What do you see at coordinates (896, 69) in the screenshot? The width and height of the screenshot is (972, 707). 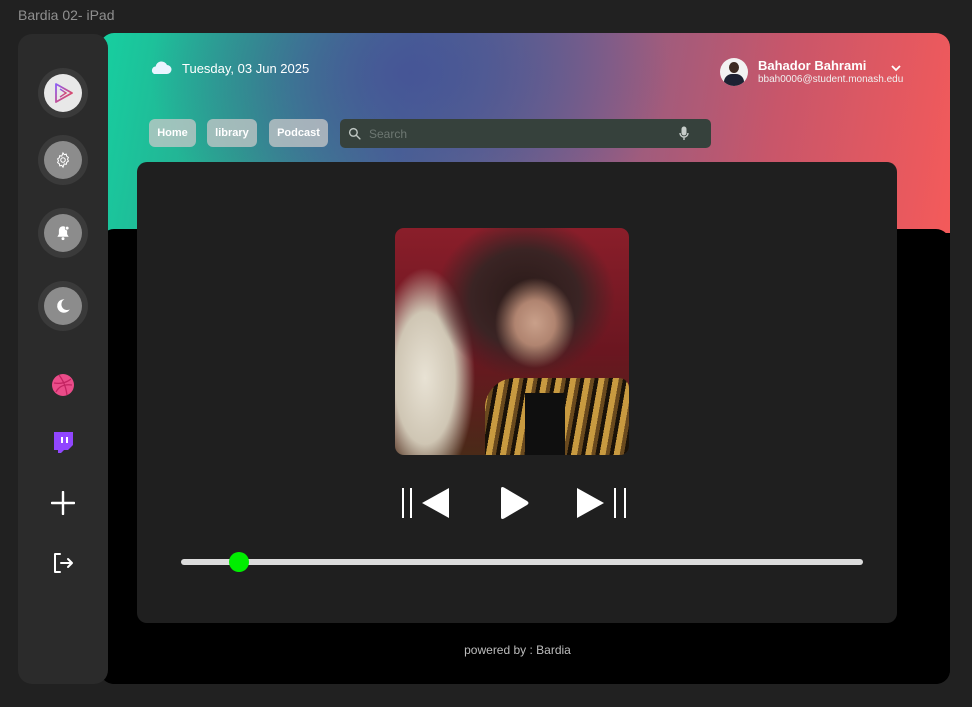 I see `chevron-down-icon` at bounding box center [896, 69].